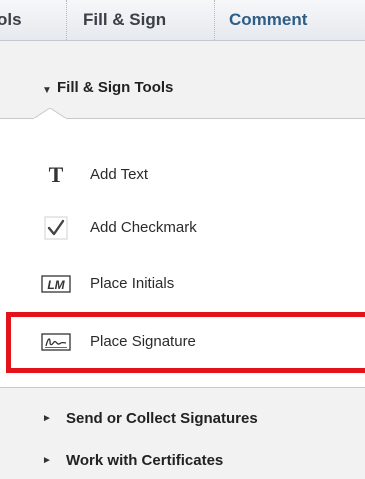 The image size is (365, 479). I want to click on svg-text: T, so click(56, 175).